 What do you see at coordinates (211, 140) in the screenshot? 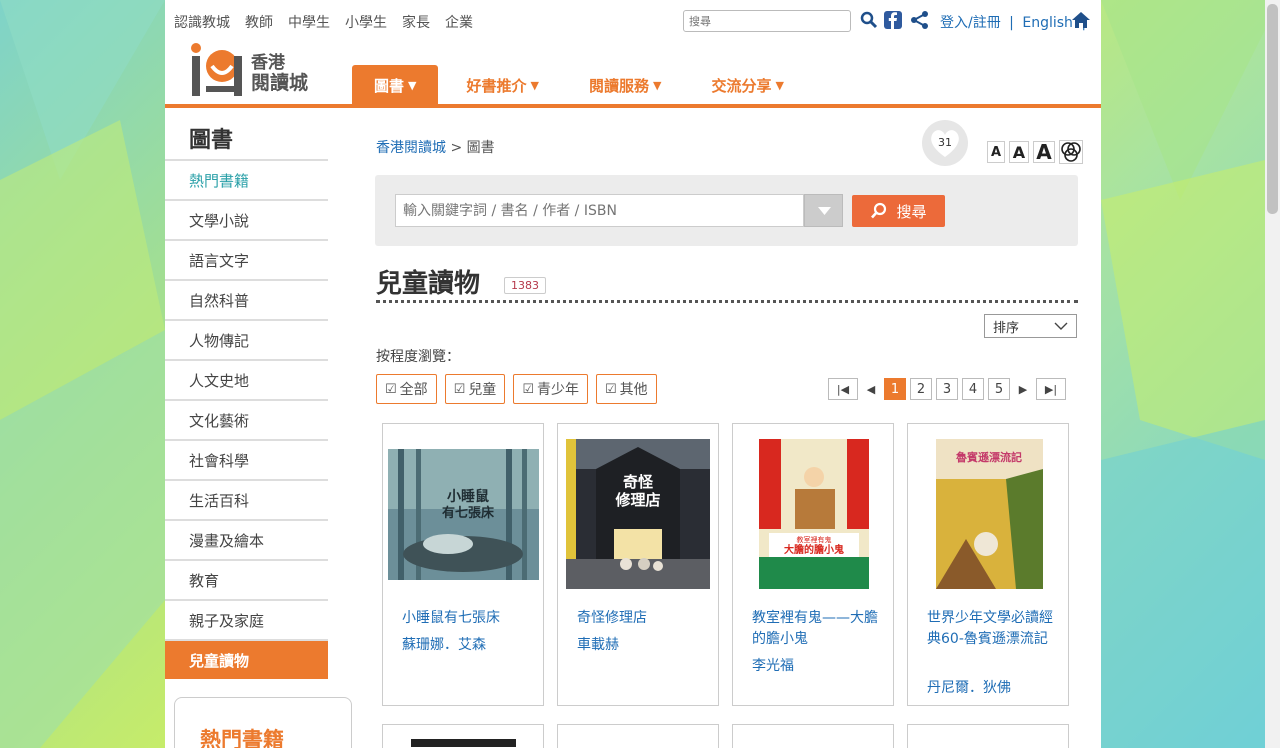
I see `sidebar-title: 圖書` at bounding box center [211, 140].